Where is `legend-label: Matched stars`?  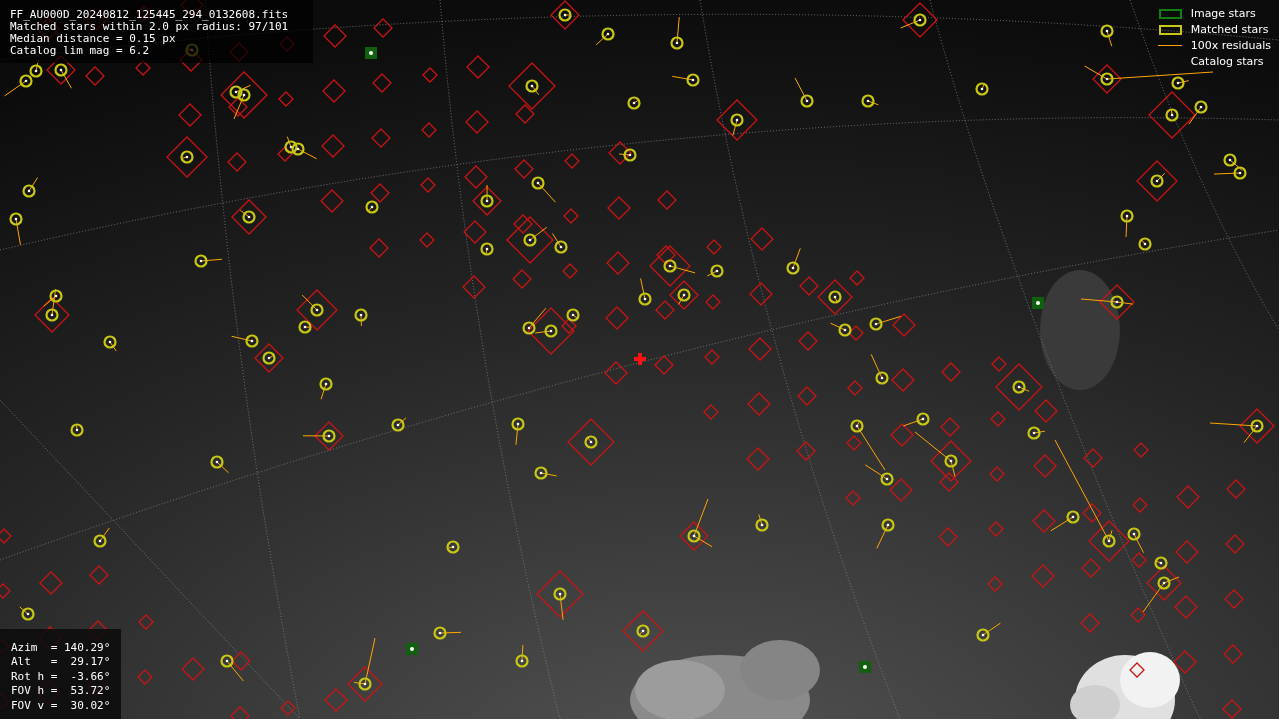 legend-label: Matched stars is located at coordinates (1229, 29).